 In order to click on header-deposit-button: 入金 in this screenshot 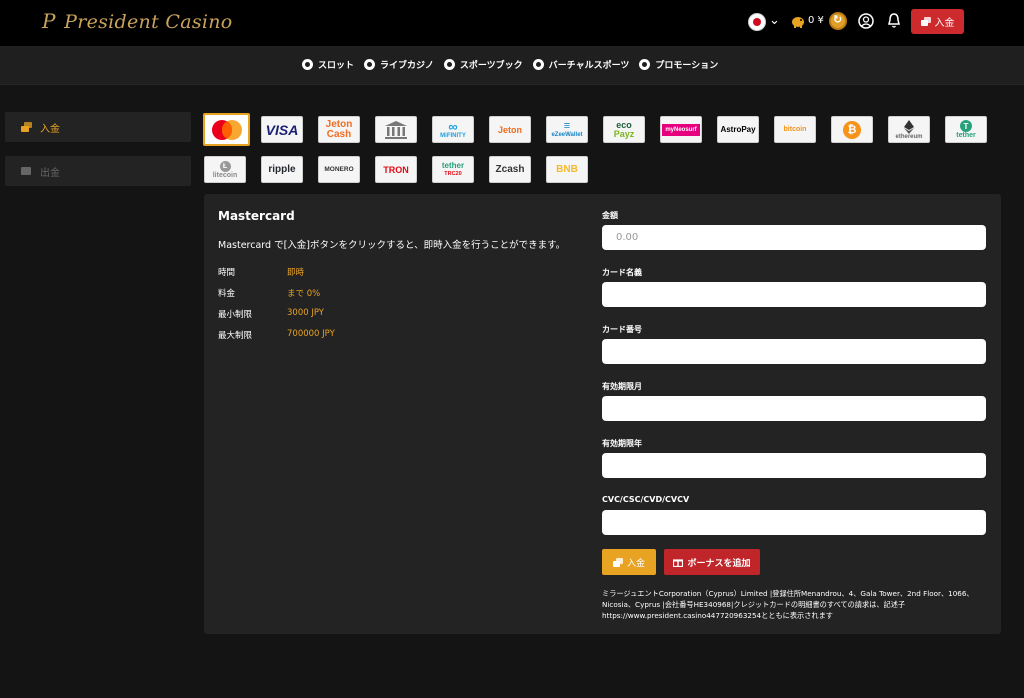, I will do `click(937, 21)`.